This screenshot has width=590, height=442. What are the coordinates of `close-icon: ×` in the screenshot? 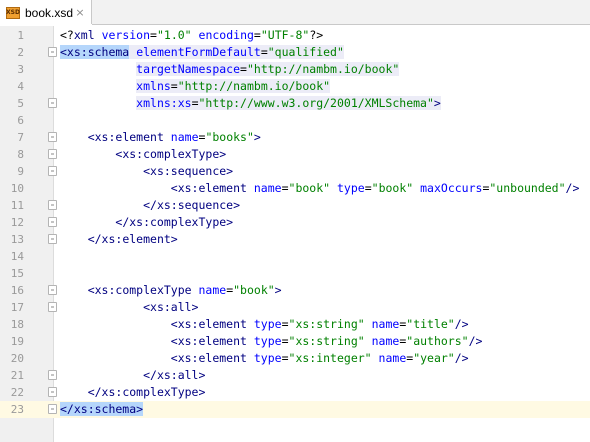 It's located at (80, 12).